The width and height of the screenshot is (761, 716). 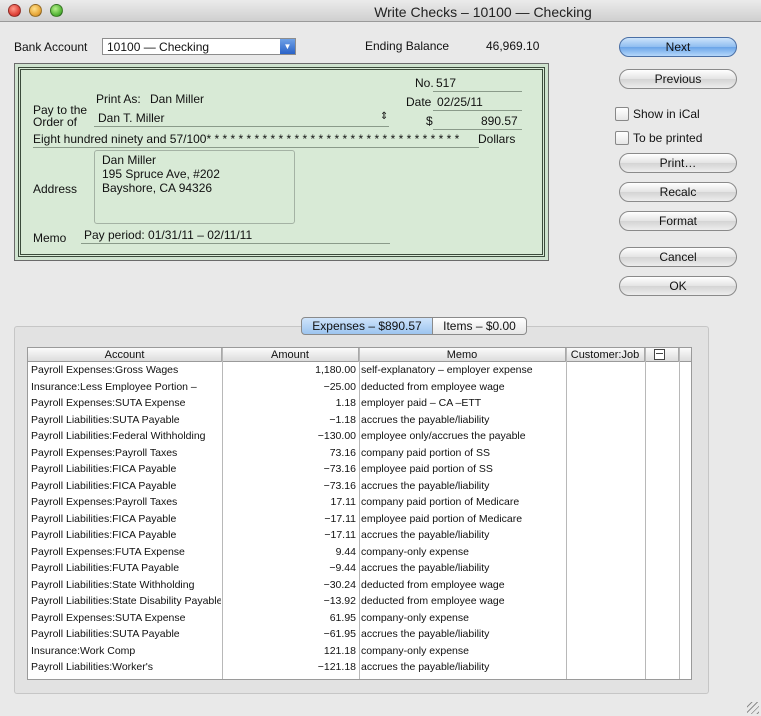 I want to click on cell-memo: company paid portion of SS, so click(x=461, y=453).